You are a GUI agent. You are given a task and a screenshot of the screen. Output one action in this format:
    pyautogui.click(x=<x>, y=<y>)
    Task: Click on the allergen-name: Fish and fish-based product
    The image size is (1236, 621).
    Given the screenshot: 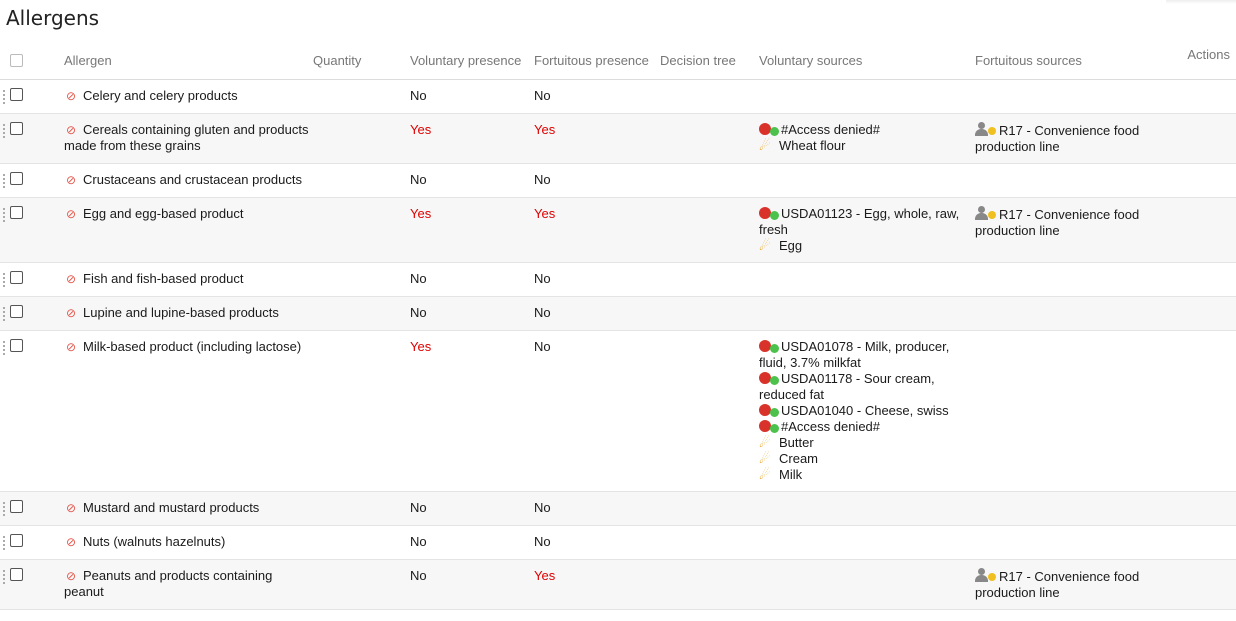 What is the action you would take?
    pyautogui.click(x=163, y=278)
    